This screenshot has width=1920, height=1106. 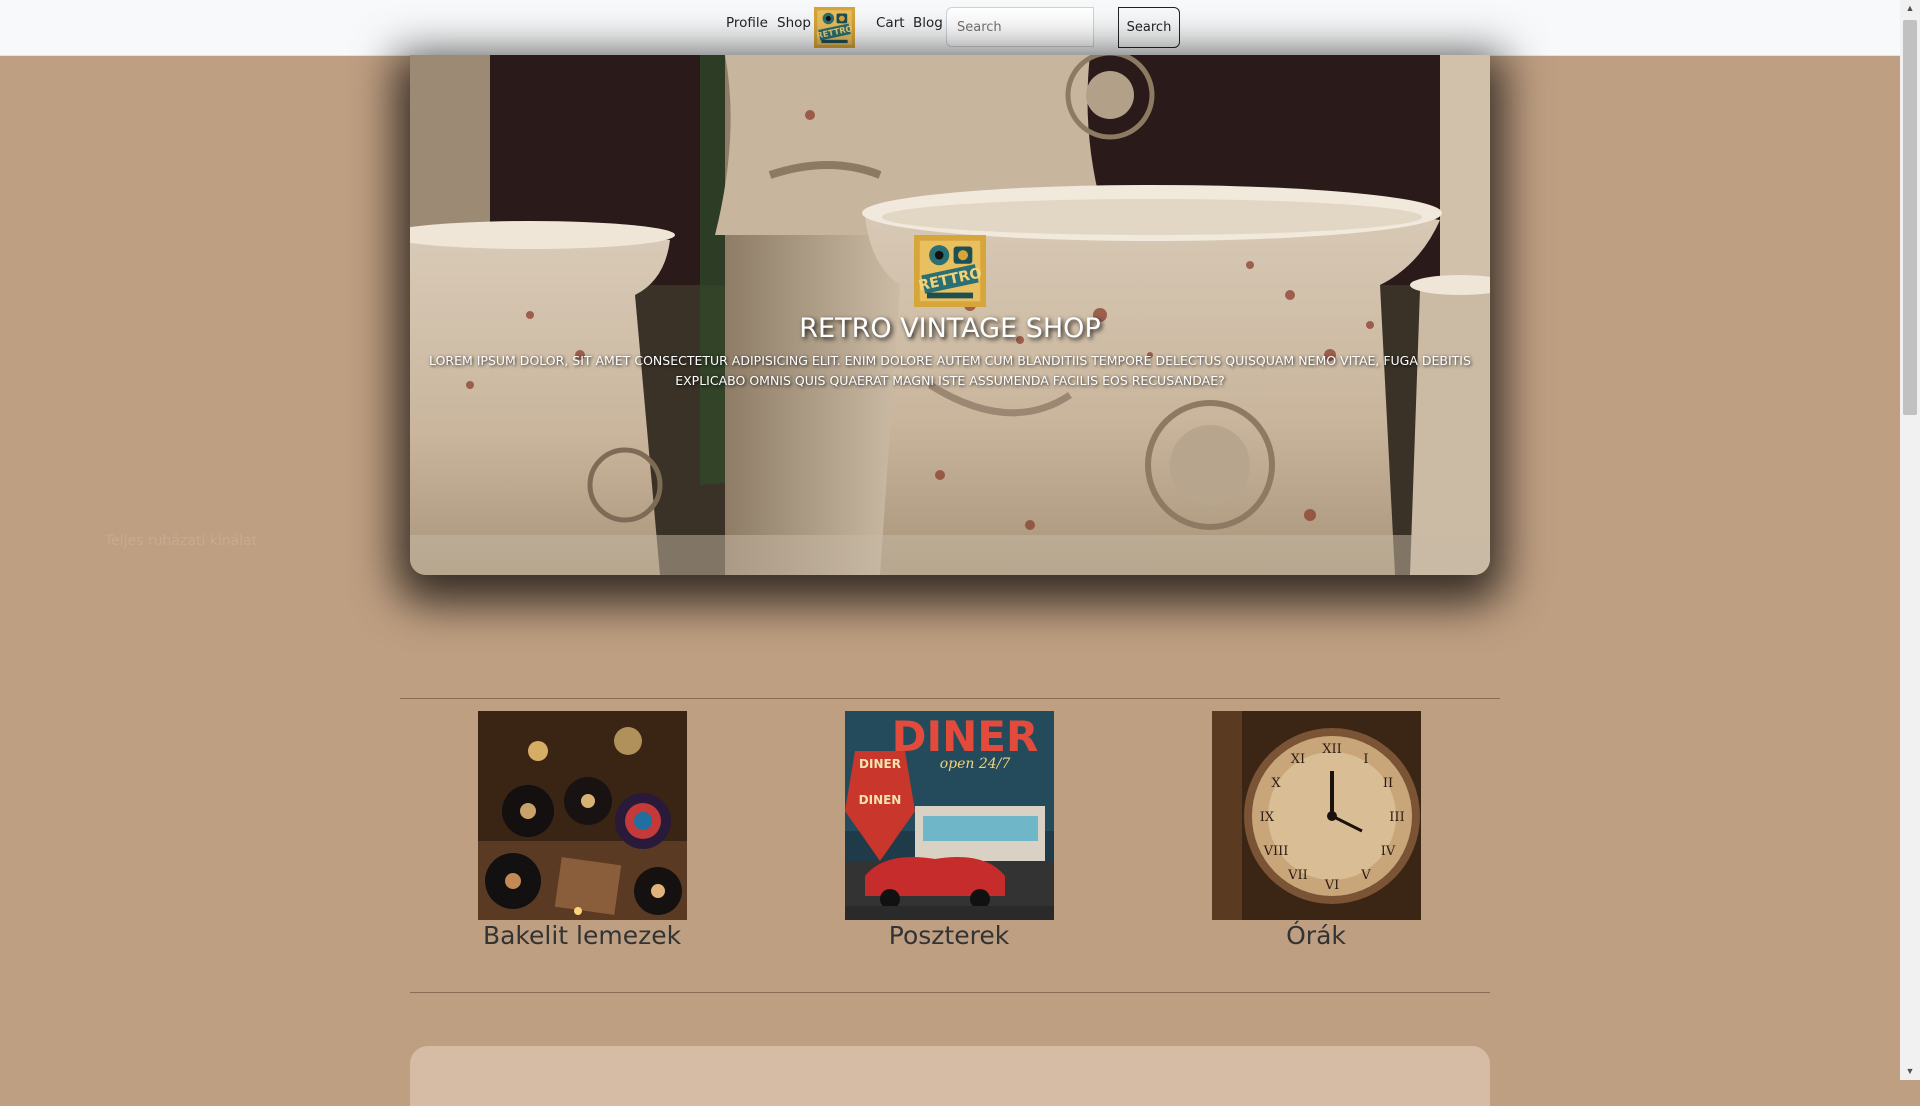 I want to click on svg-text: VII, so click(x=1297, y=875).